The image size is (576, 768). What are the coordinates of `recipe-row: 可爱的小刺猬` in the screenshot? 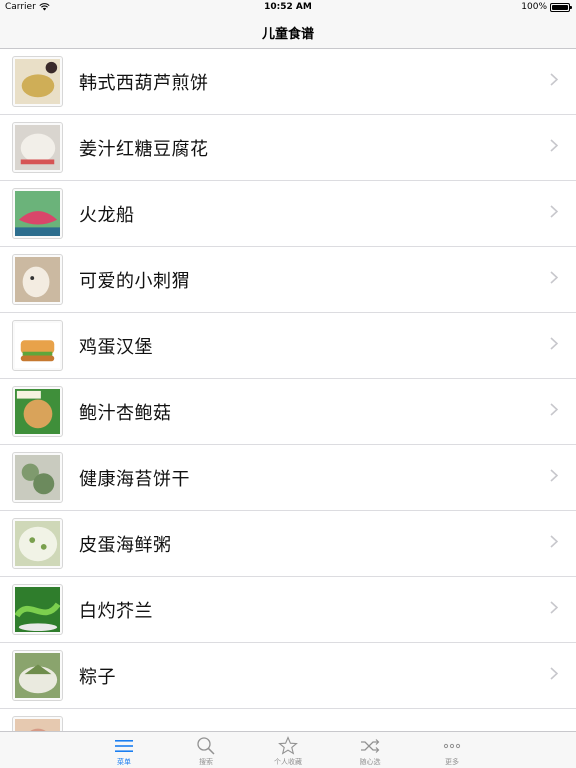 It's located at (288, 280).